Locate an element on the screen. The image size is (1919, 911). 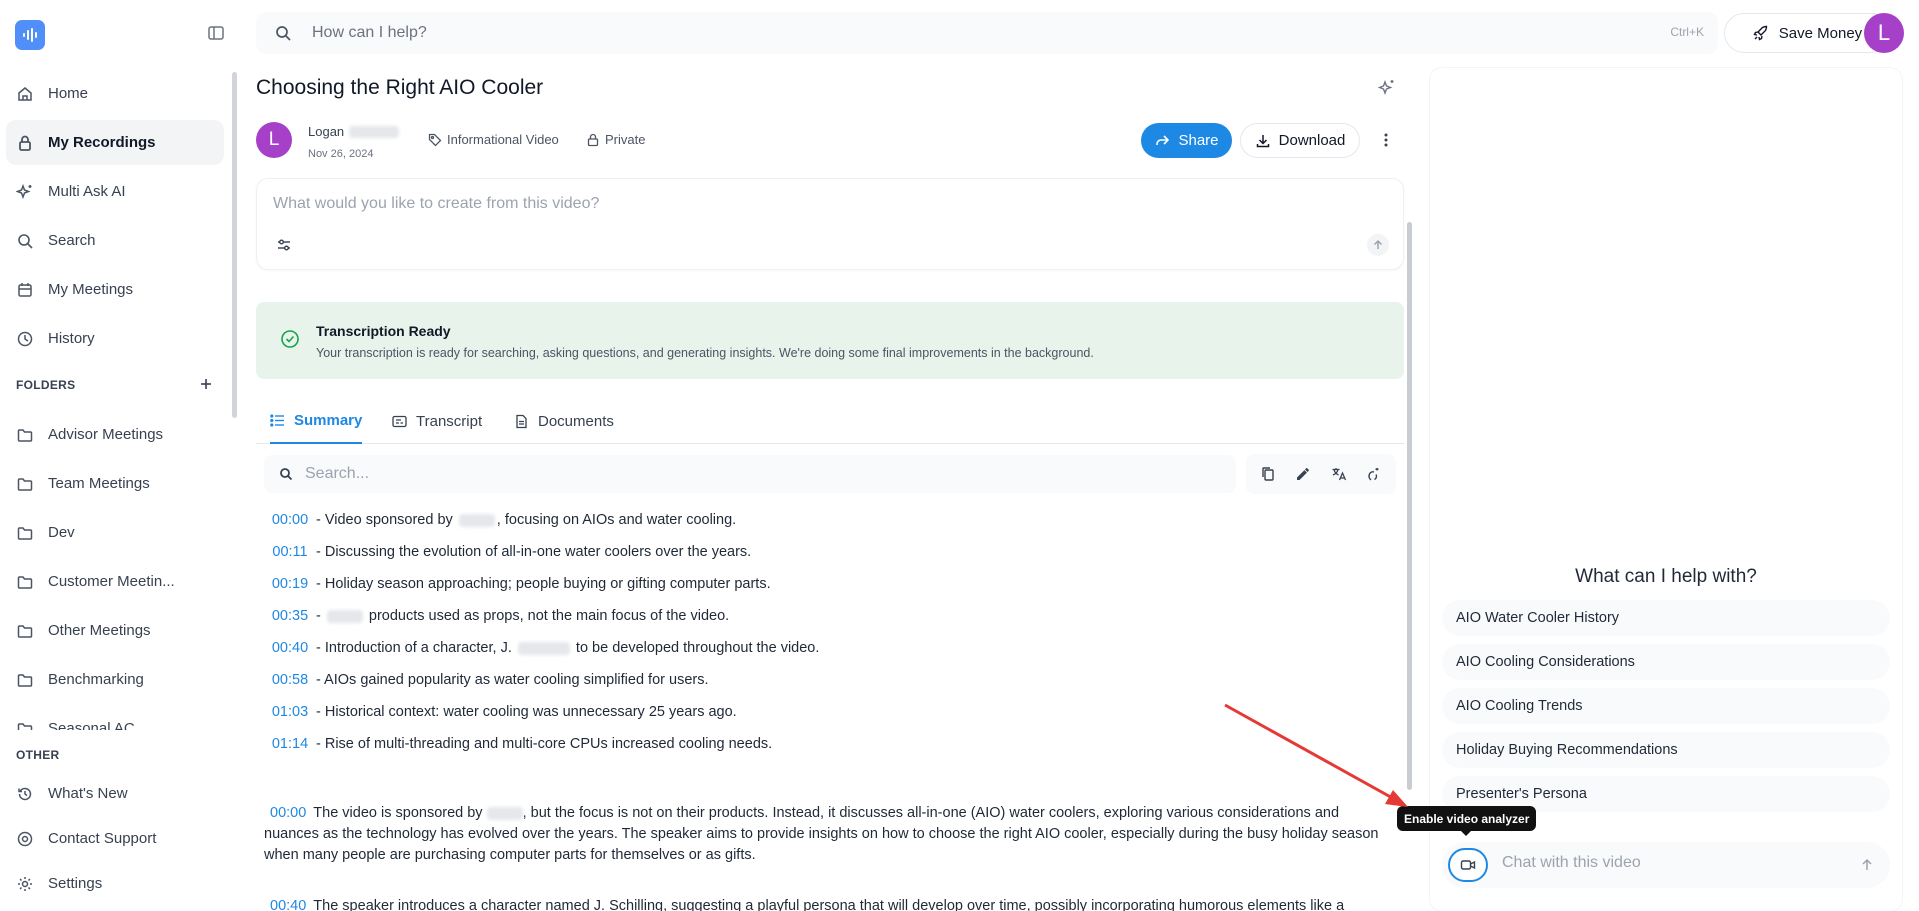
nav-item-whats-new: What's New is located at coordinates (115, 793).